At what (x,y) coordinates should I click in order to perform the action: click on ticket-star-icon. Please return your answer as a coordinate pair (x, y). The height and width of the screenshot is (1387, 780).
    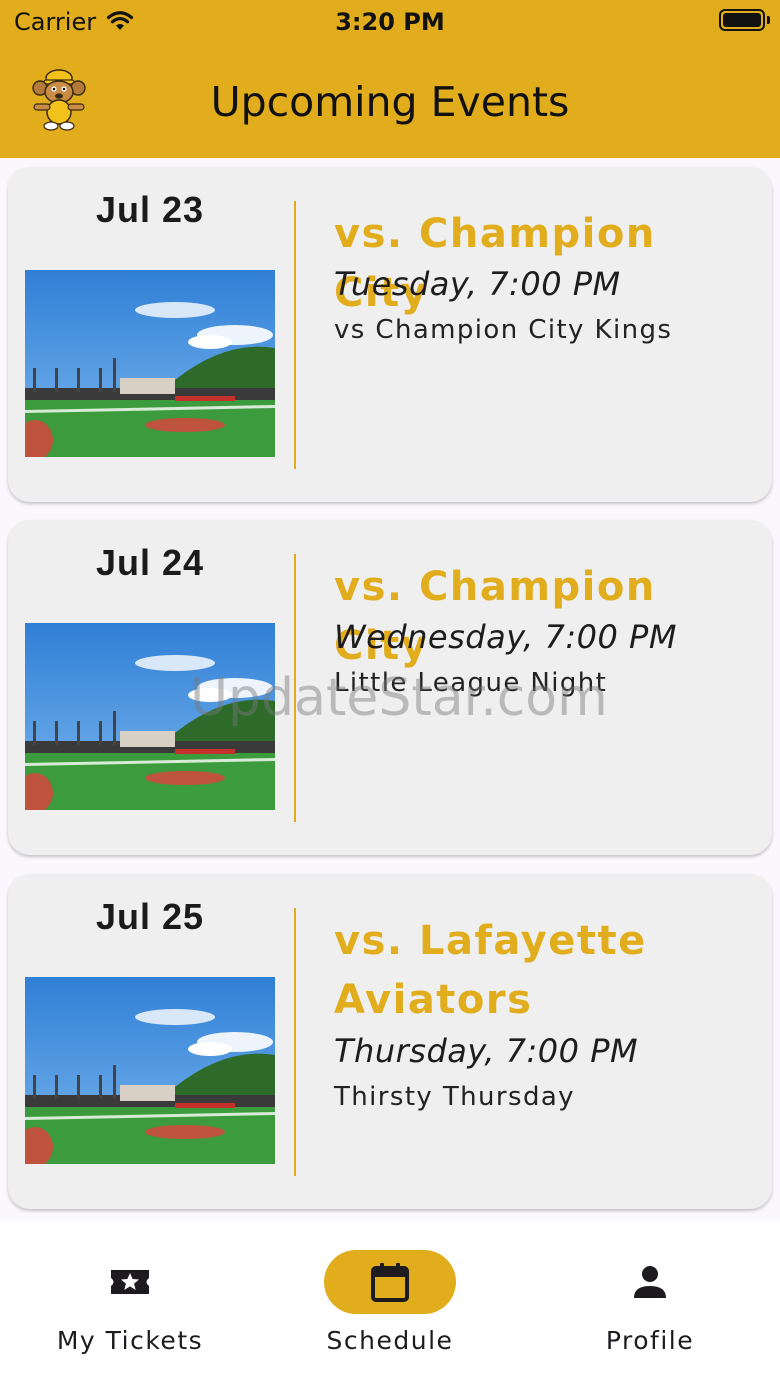
    Looking at the image, I should click on (130, 1282).